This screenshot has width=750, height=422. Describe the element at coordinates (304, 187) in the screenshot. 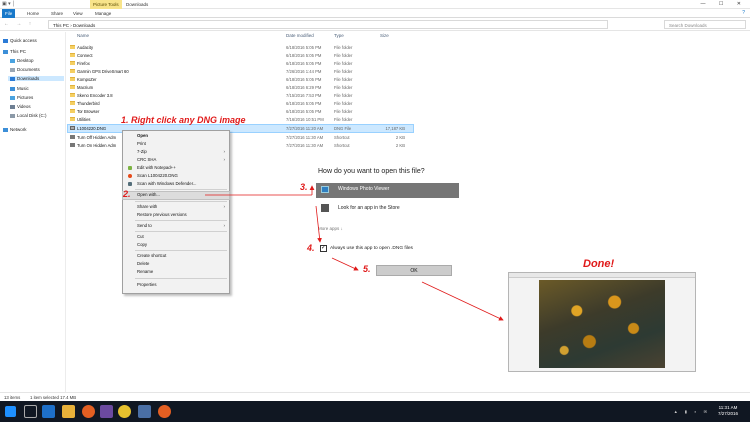

I see `annotation-step-3: 3.` at that location.